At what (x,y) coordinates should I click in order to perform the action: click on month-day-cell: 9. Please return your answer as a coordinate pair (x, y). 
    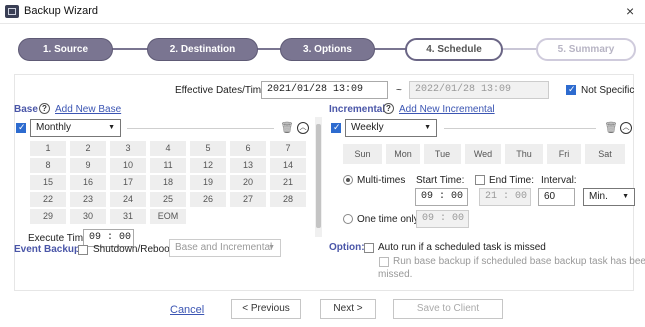
    Looking at the image, I should click on (88, 165).